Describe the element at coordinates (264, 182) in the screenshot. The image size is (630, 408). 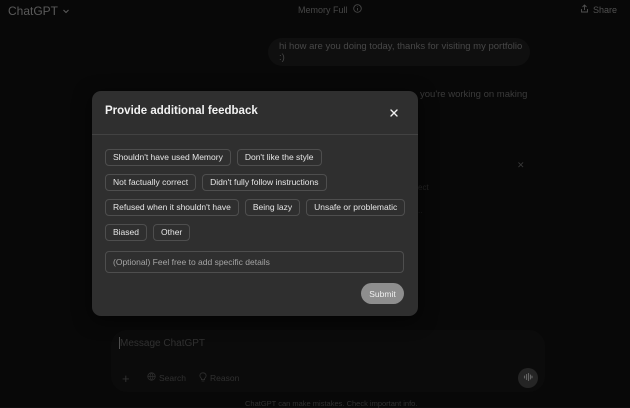
I see `chip-didnt-follow-instructions: Didn't fully follow instructions` at that location.